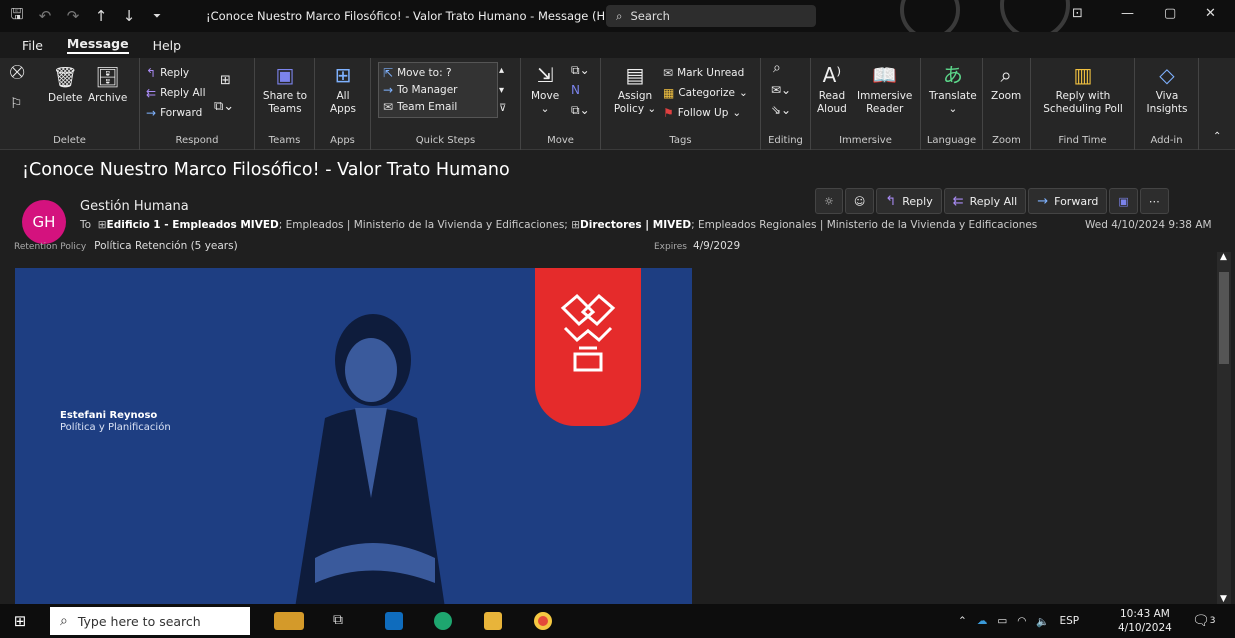 This screenshot has height=638, width=1235. What do you see at coordinates (16, 104) in the screenshot?
I see `report-icon: ⚐` at bounding box center [16, 104].